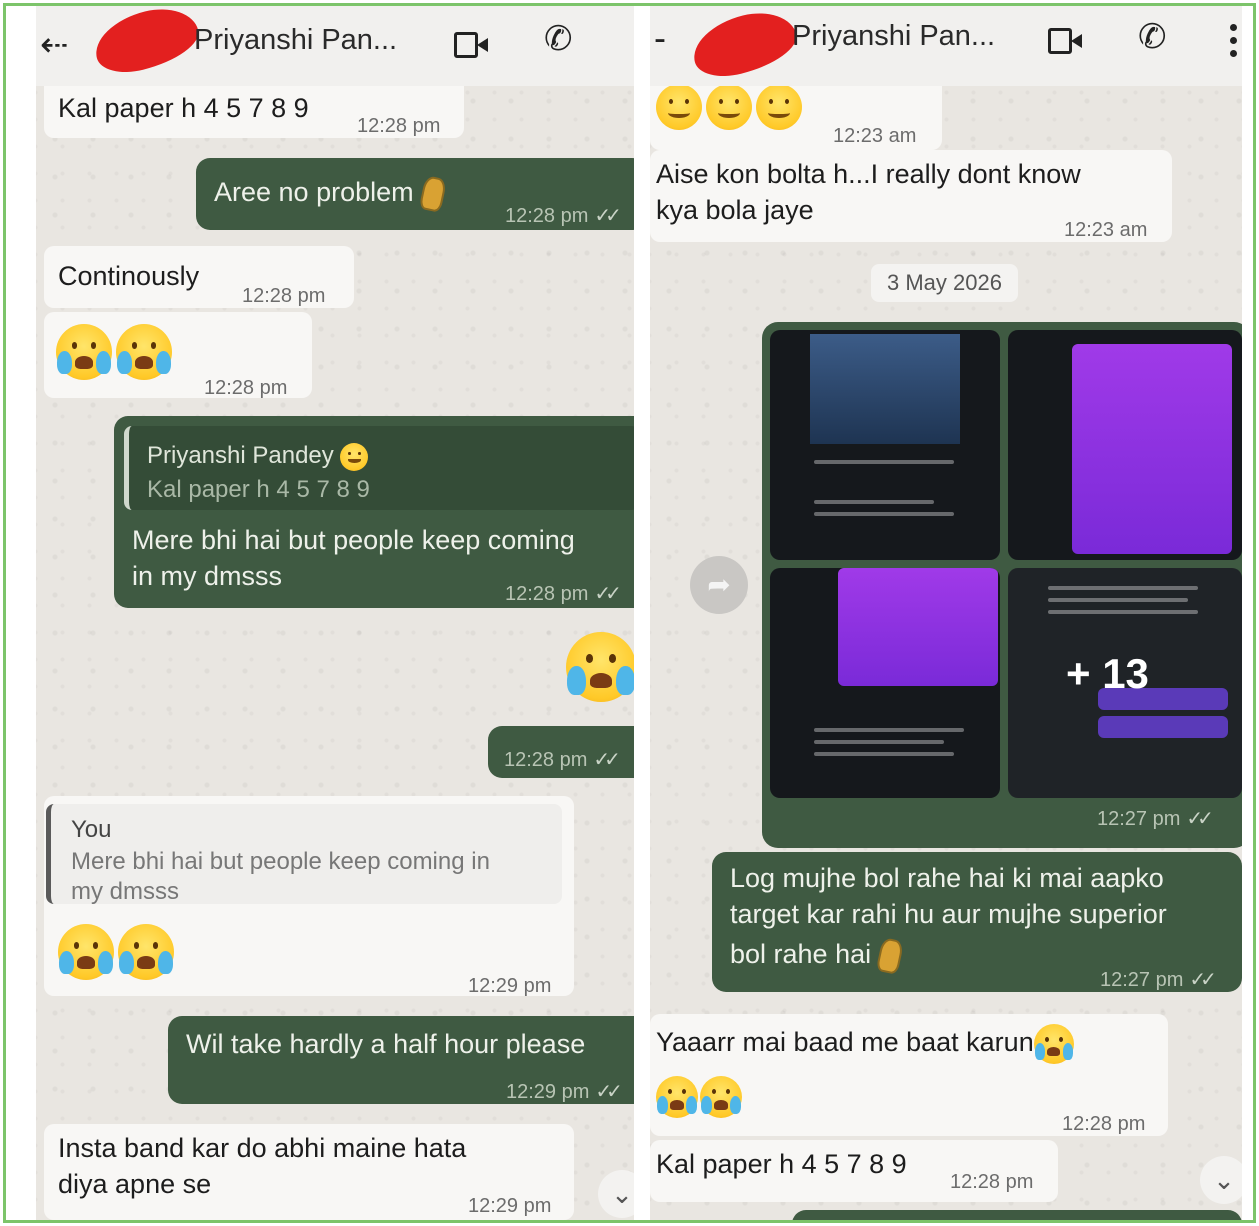 The width and height of the screenshot is (1259, 1226). I want to click on message-text-row: Aree no problem, so click(330, 193).